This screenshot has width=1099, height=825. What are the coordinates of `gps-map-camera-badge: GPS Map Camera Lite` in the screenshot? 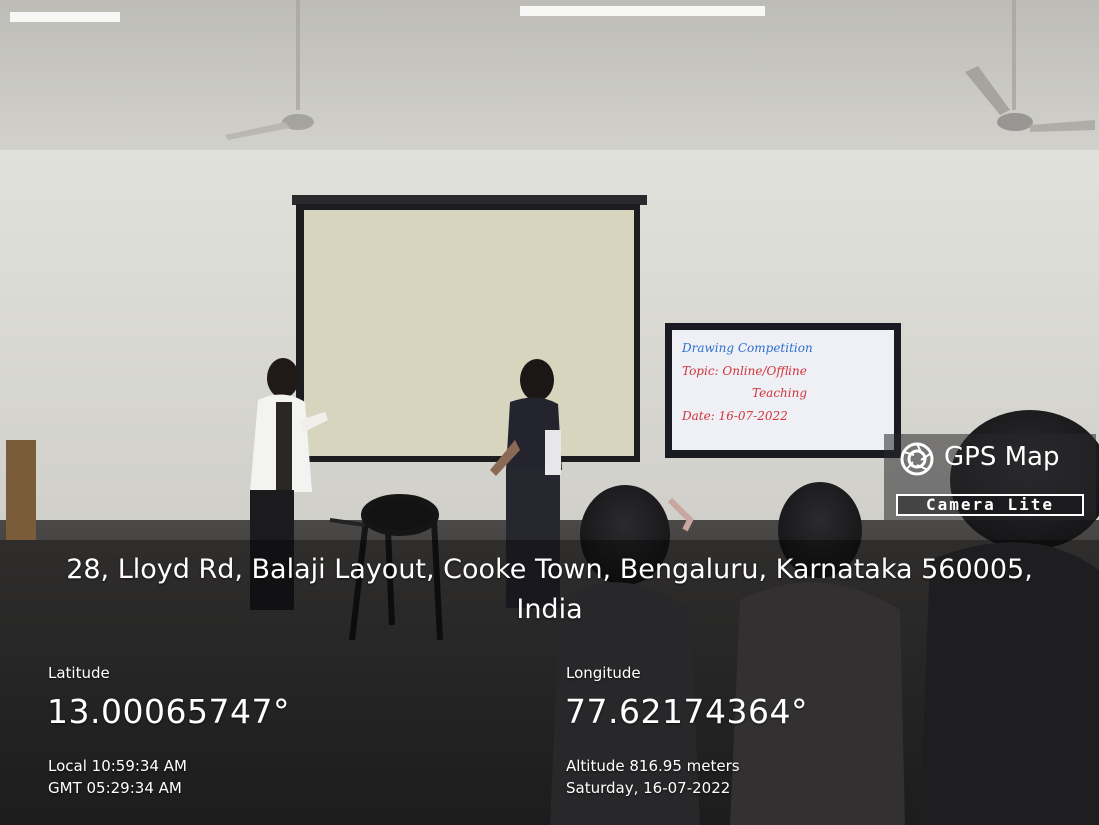 It's located at (990, 477).